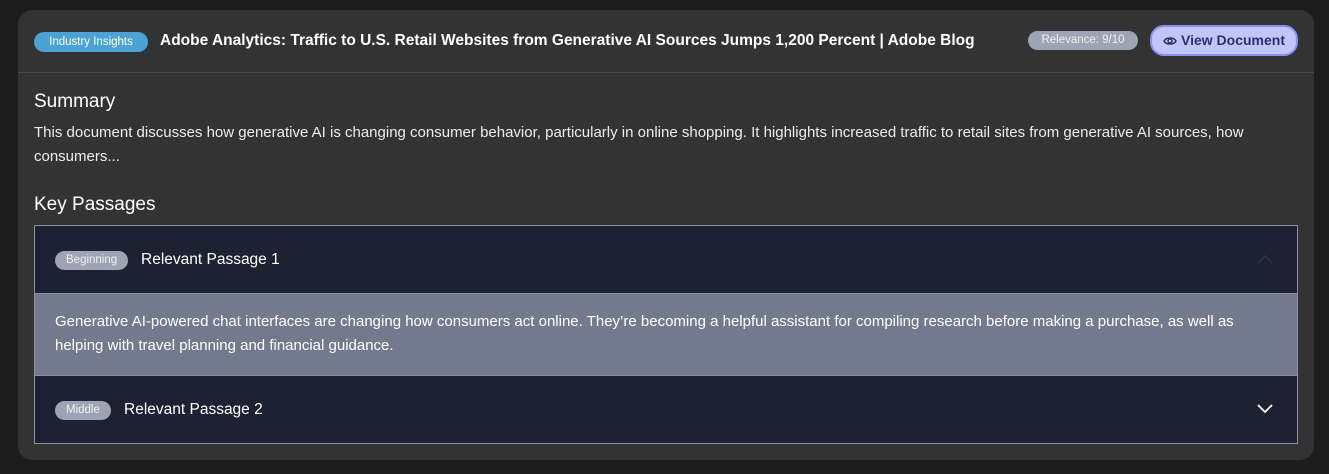  What do you see at coordinates (1233, 40) in the screenshot?
I see `view-document-label: View Document` at bounding box center [1233, 40].